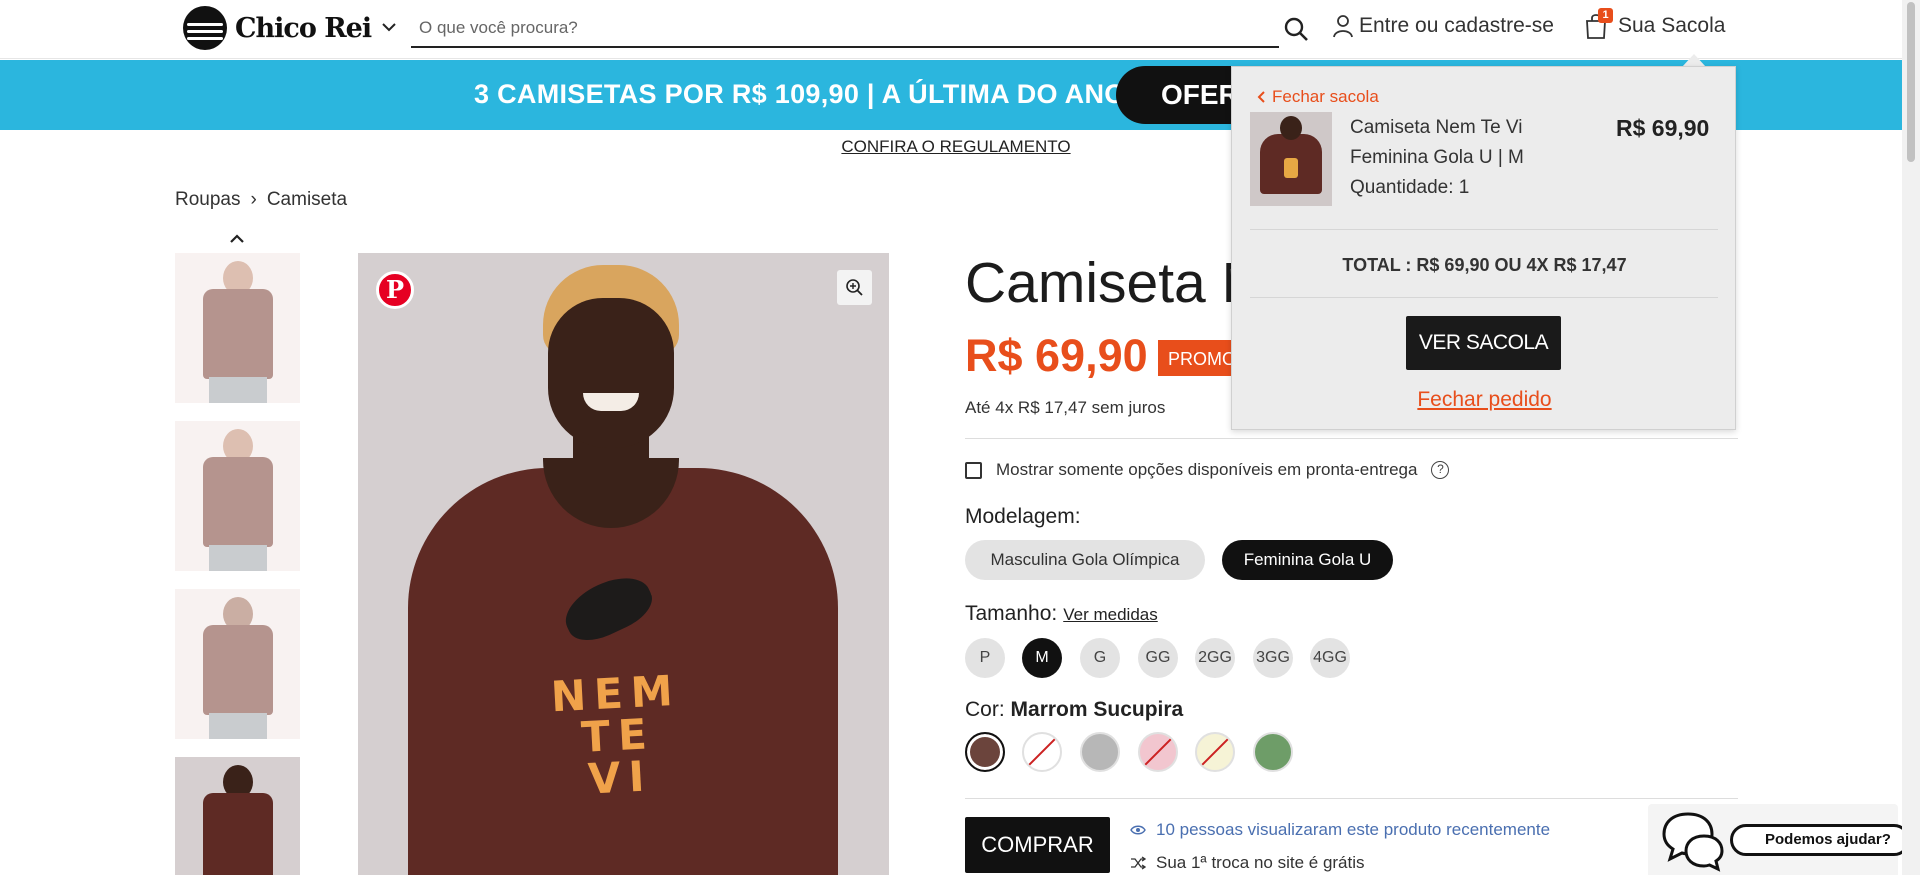  Describe the element at coordinates (1410, 187) in the screenshot. I see `cart-item-quantity: Quantidade: 1` at that location.